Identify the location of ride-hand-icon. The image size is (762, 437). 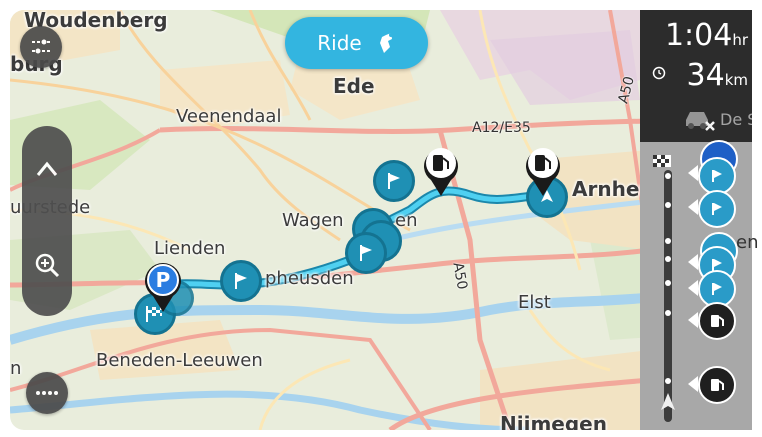
(386, 43).